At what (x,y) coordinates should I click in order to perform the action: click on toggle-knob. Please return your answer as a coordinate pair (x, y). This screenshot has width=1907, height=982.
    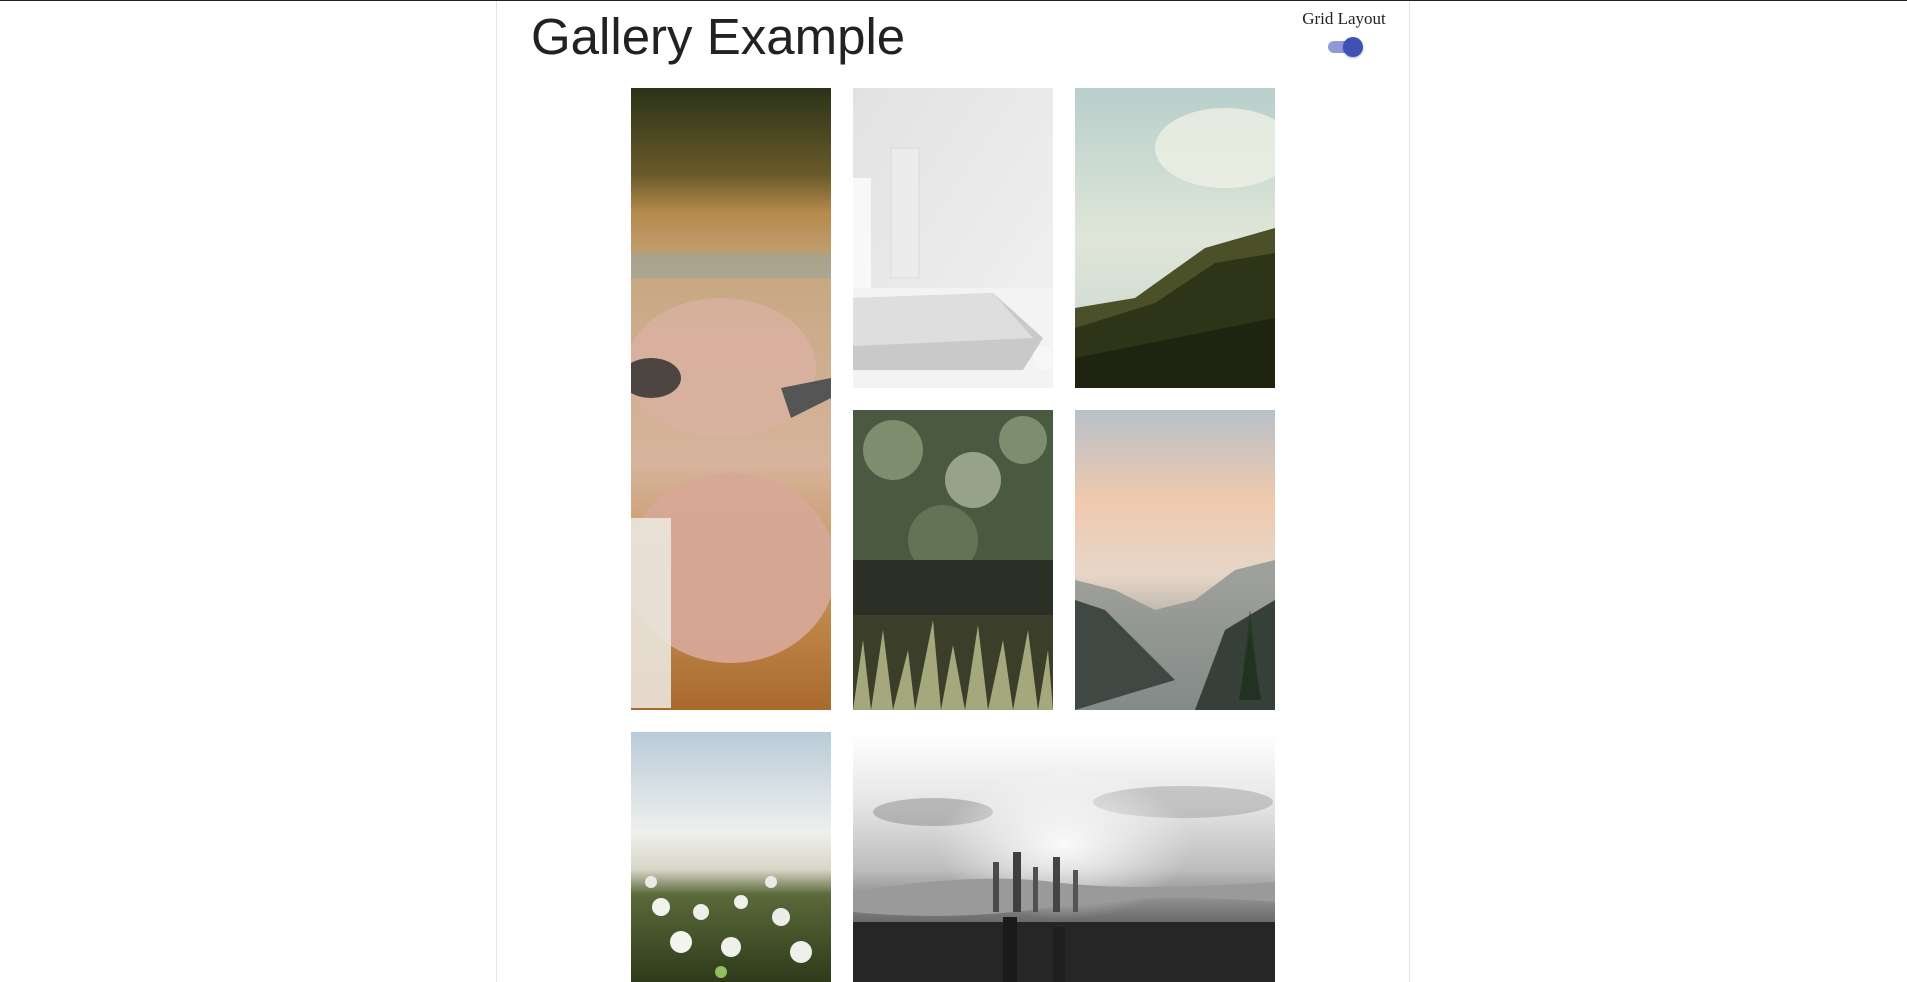
    Looking at the image, I should click on (1353, 47).